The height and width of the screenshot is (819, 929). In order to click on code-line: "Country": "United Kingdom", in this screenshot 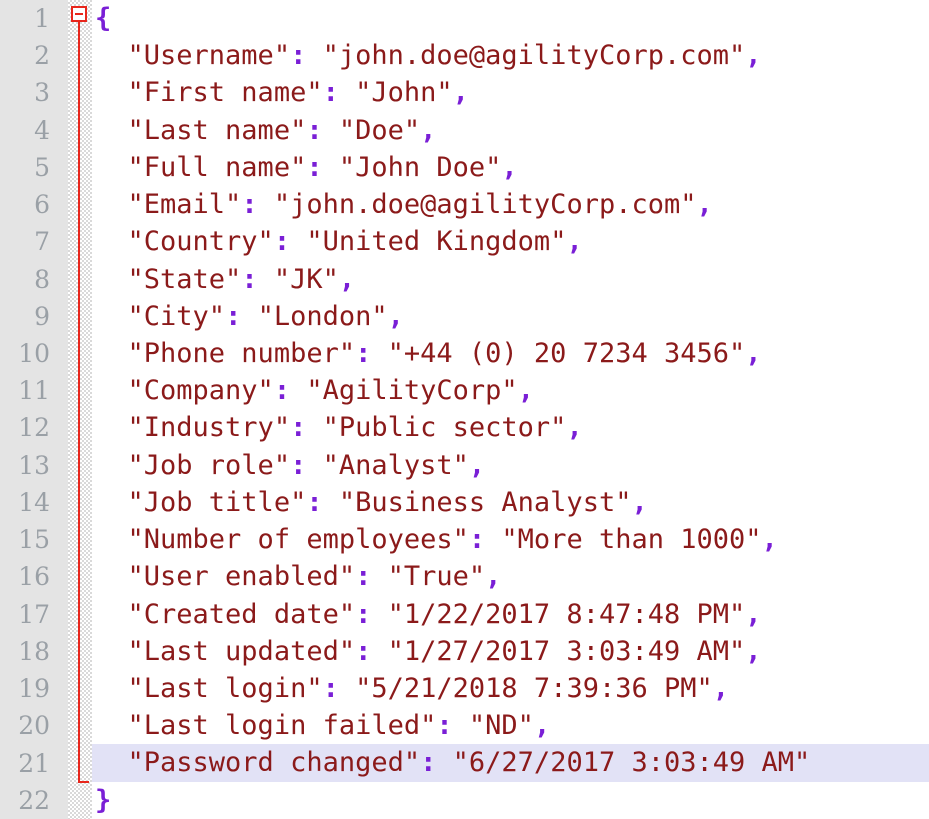, I will do `click(464, 241)`.